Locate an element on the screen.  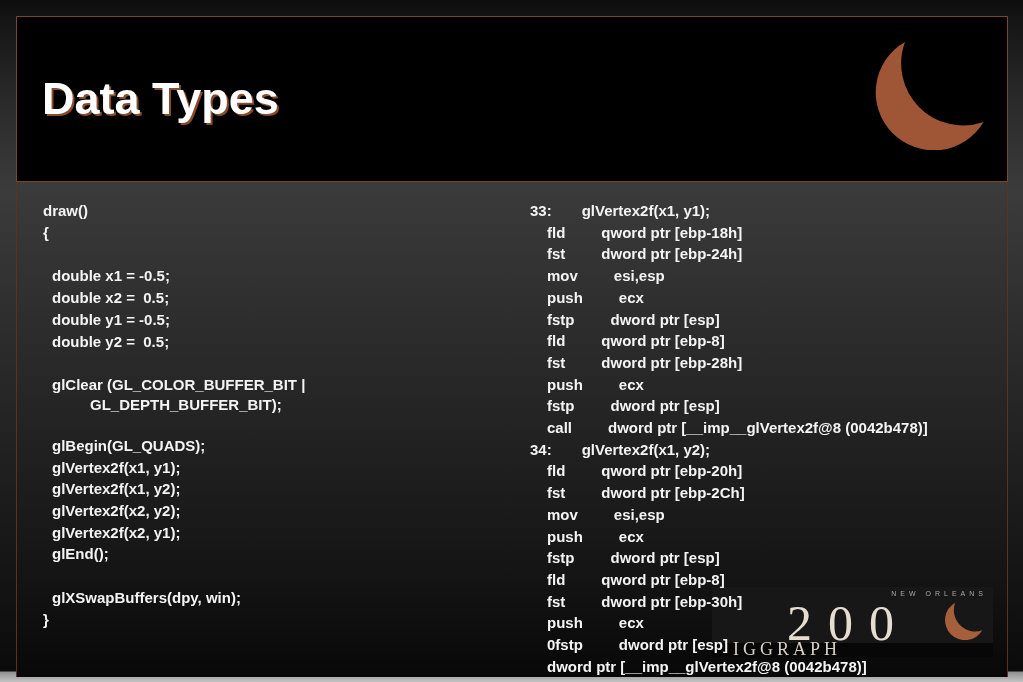
asm-operand: dword ptr [ebp-28h] is located at coordinates (672, 362).